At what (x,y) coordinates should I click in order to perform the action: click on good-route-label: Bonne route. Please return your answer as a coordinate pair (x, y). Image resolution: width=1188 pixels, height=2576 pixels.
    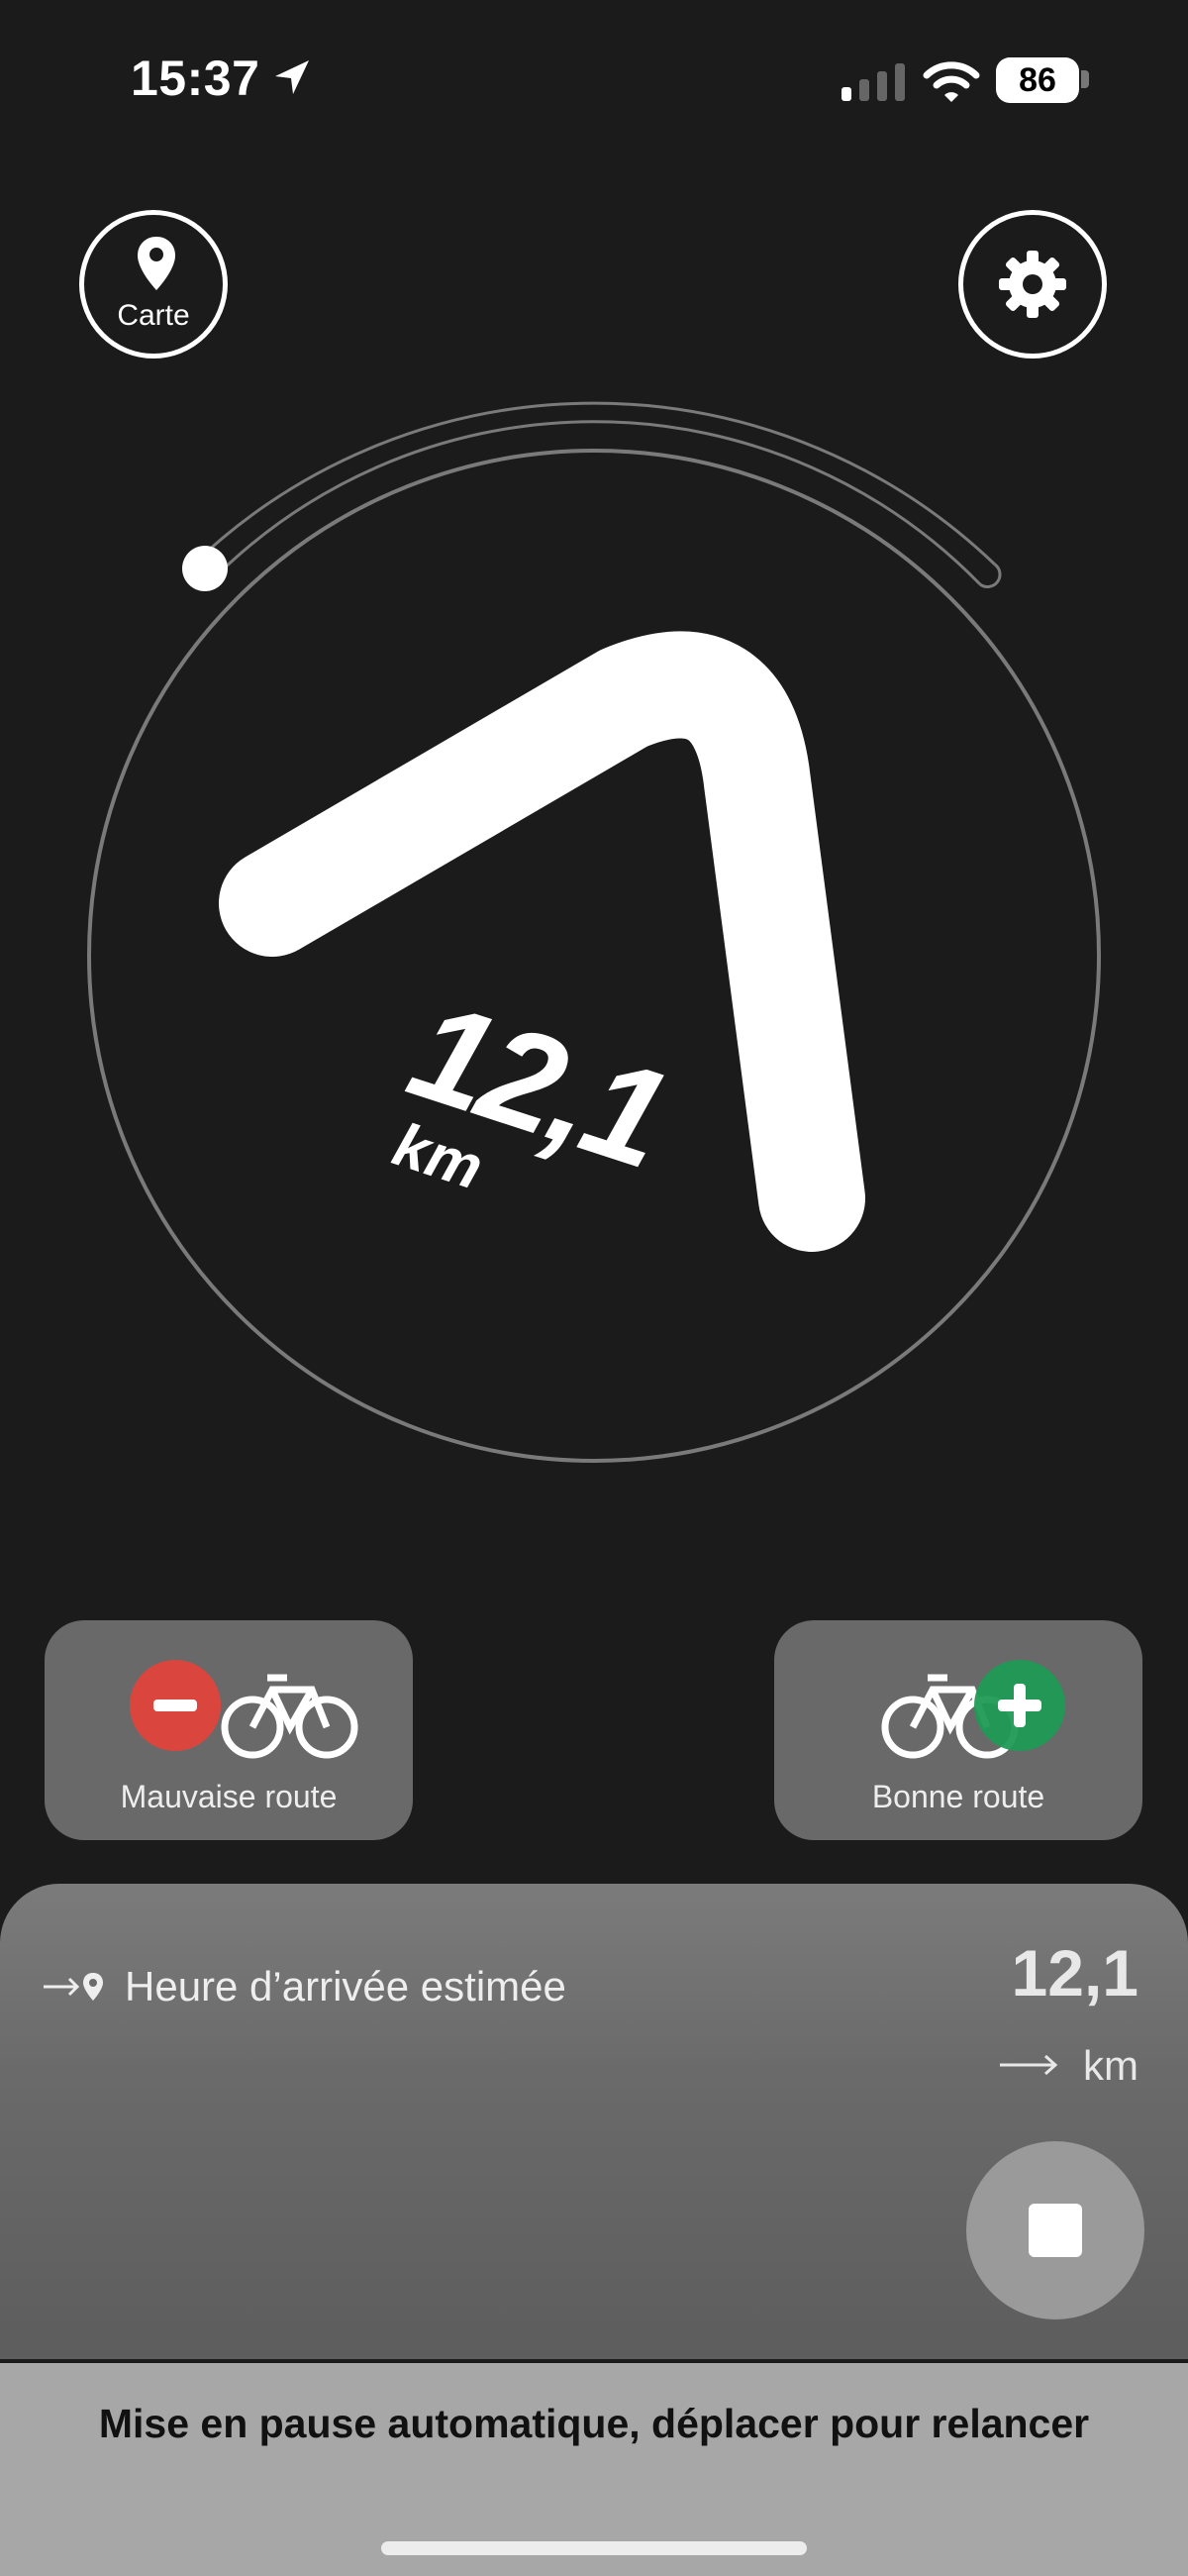
    Looking at the image, I should click on (958, 1796).